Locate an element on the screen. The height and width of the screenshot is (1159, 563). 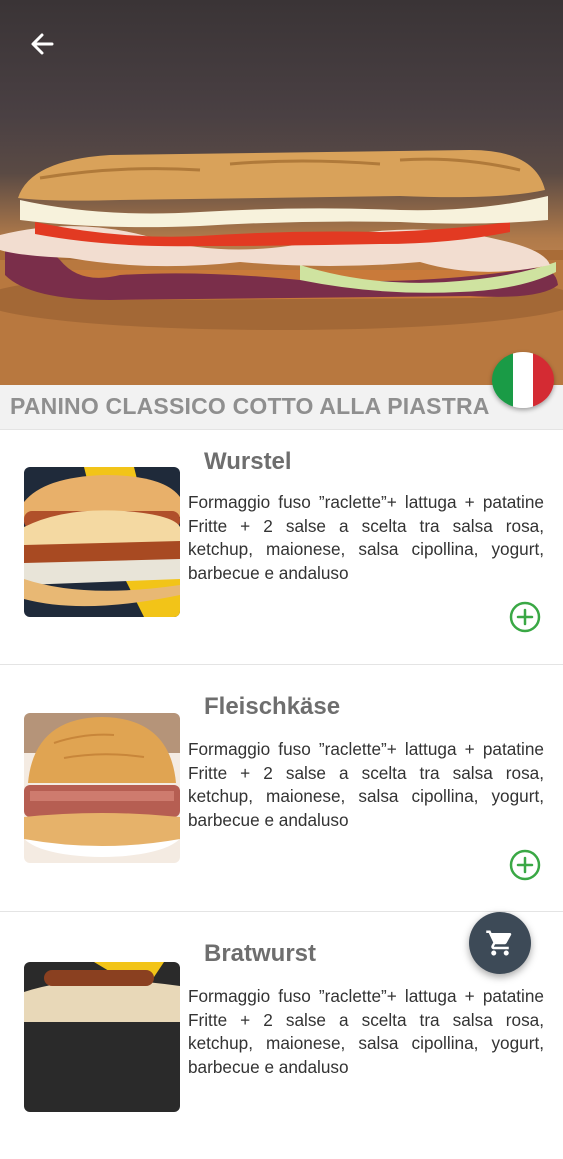
cart-button is located at coordinates (500, 943).